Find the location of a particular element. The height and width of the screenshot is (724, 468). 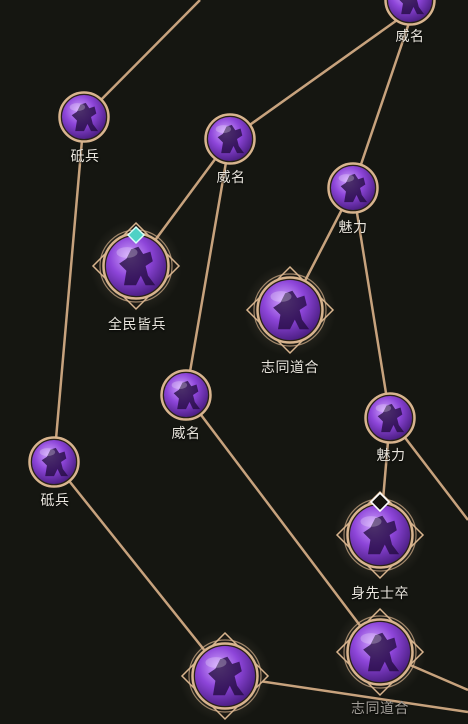

skill-node-left-top is located at coordinates (84, 117).